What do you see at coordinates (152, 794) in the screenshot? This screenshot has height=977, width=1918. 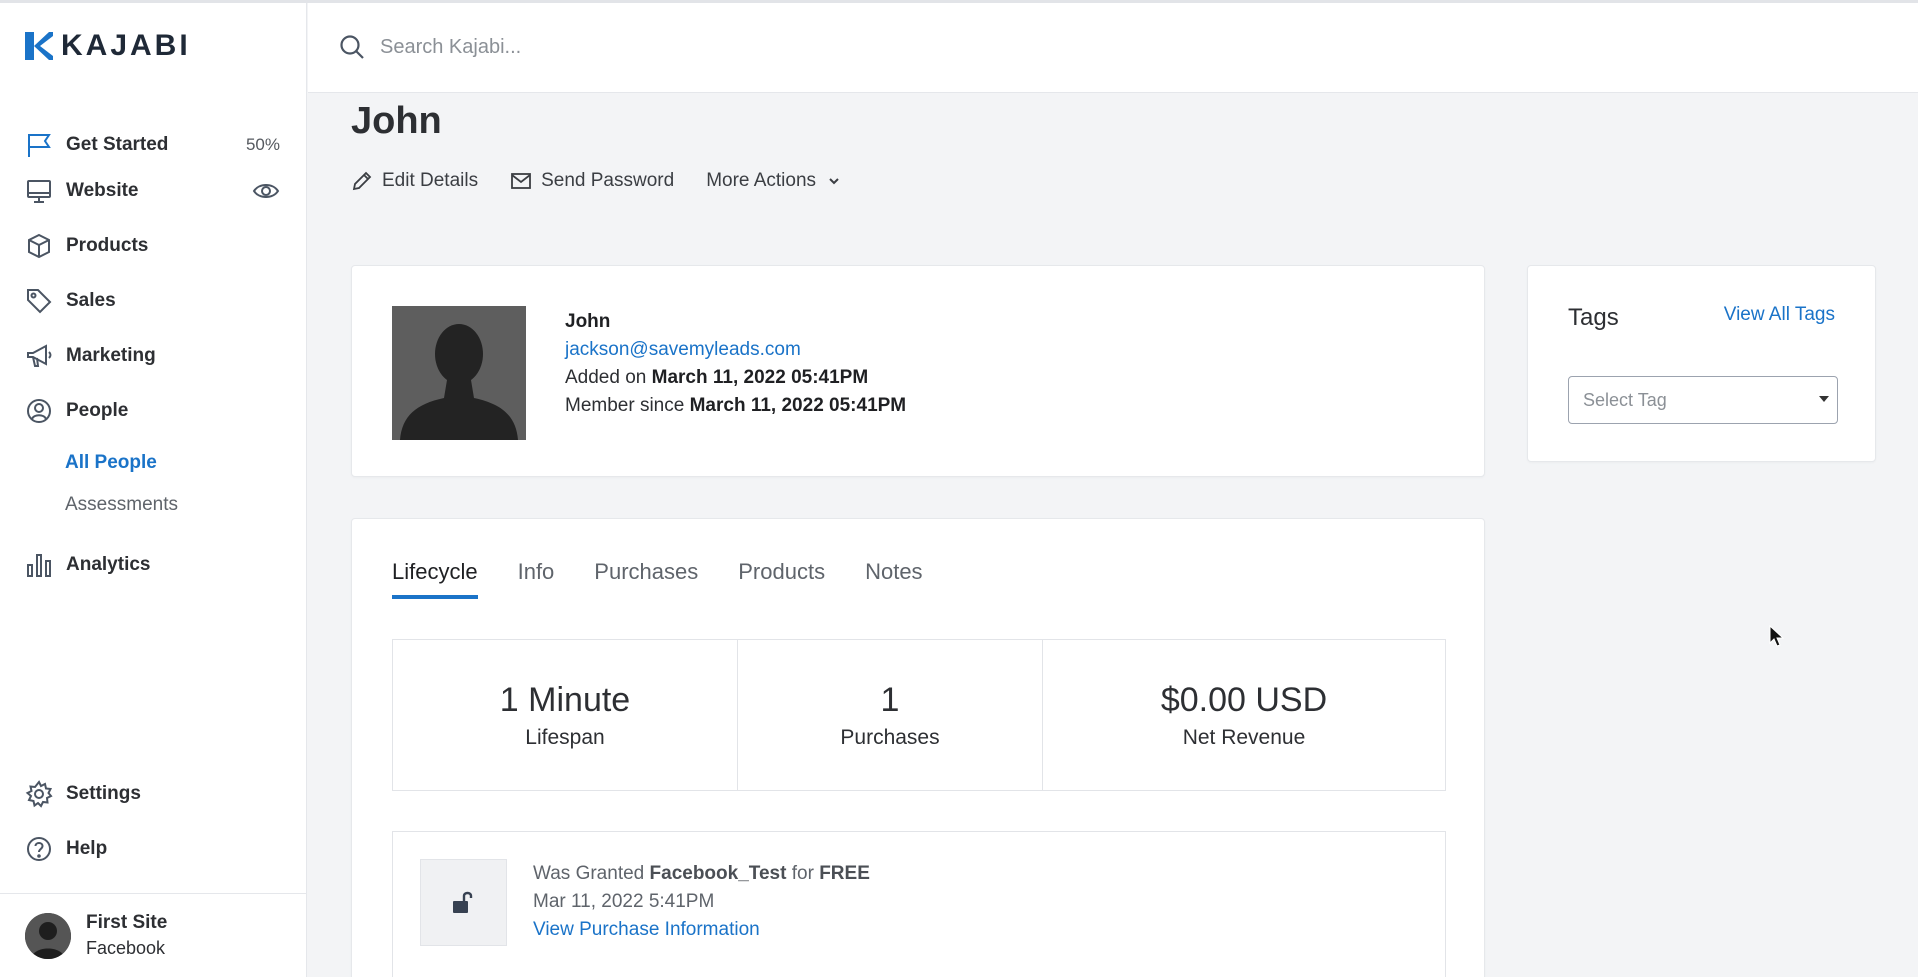 I see `sidebar-item-settings: Settings` at bounding box center [152, 794].